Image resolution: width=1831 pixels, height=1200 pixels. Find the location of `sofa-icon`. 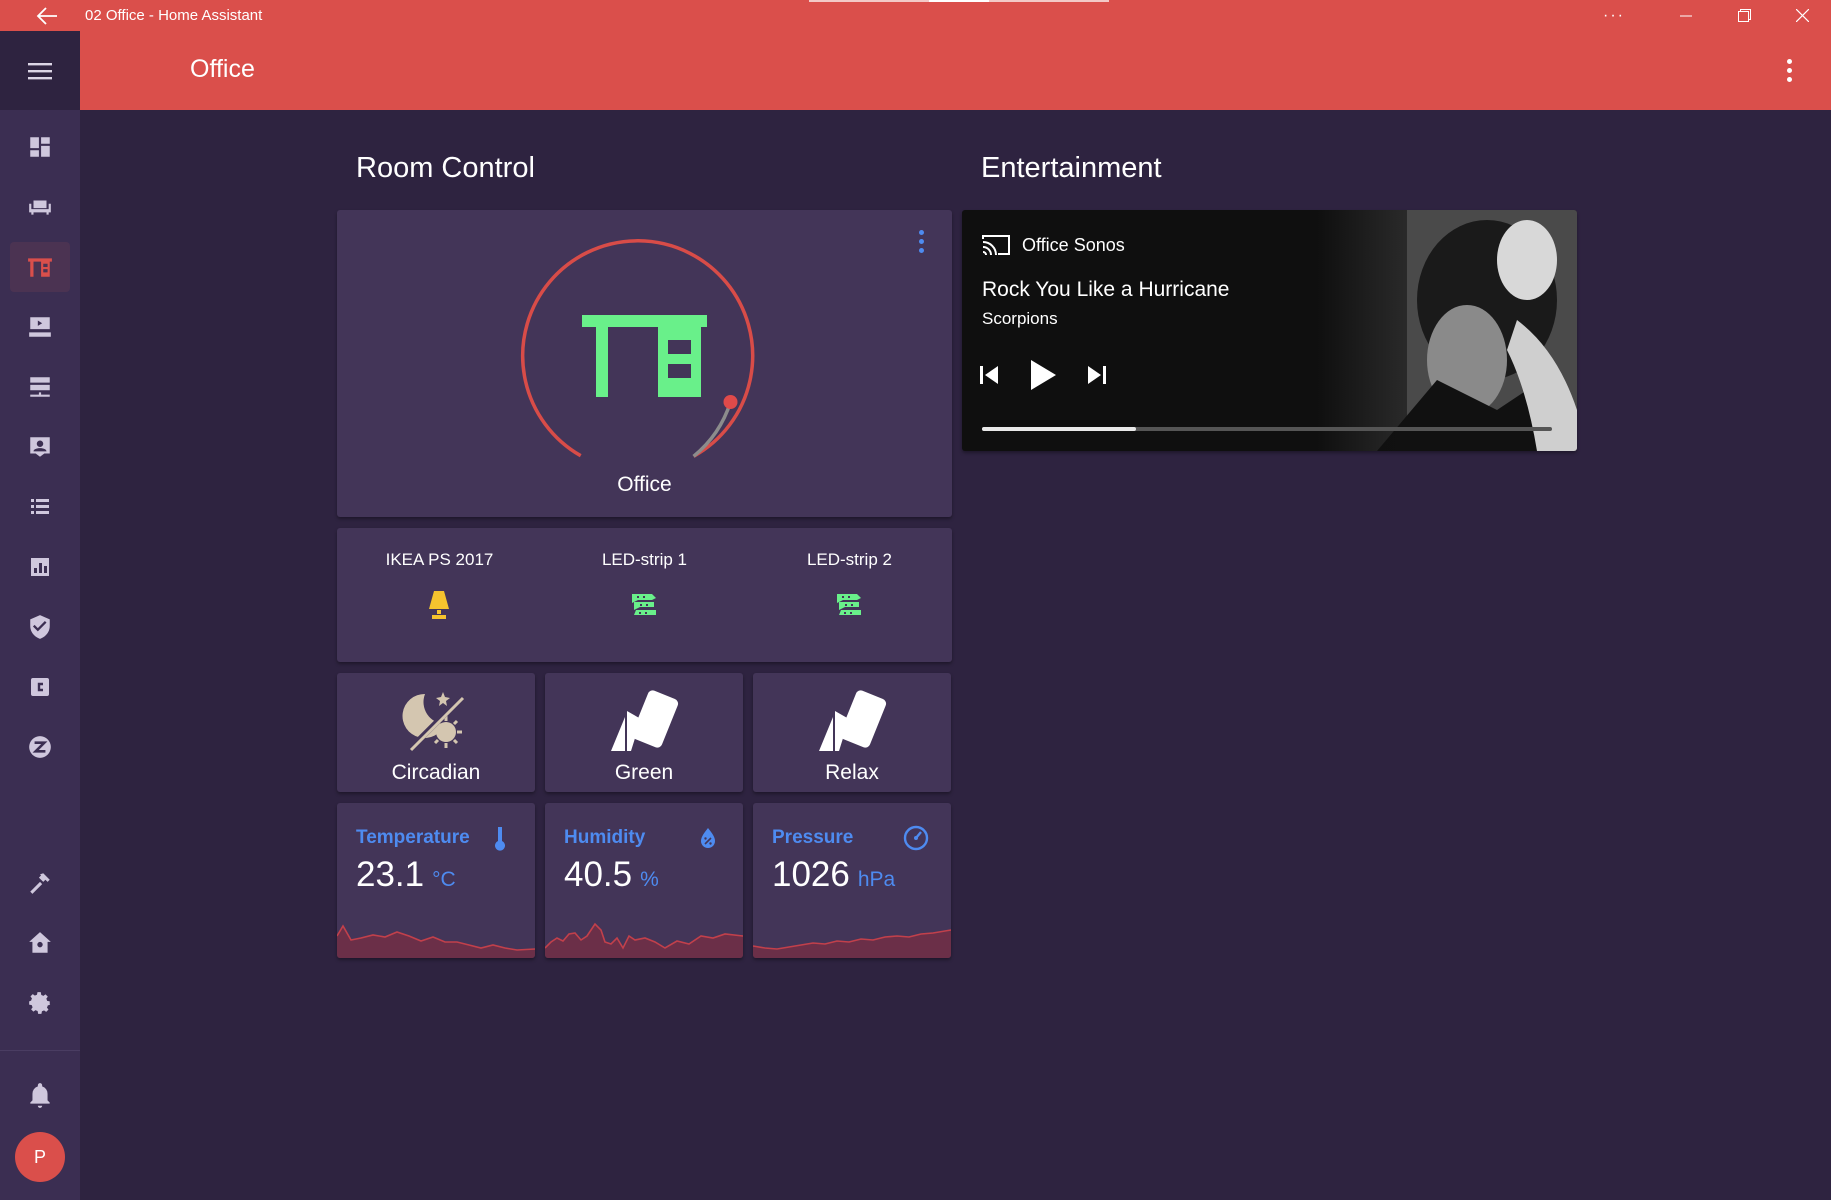

sofa-icon is located at coordinates (40, 207).